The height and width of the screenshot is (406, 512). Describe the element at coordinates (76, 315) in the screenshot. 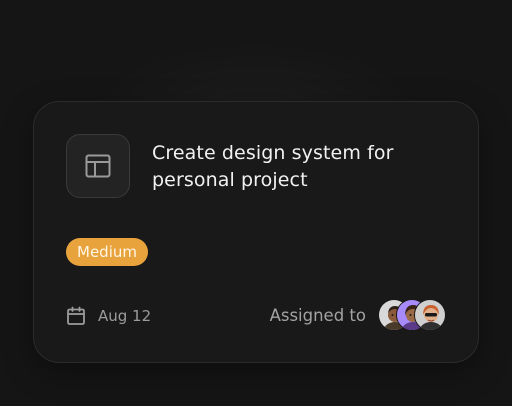

I see `calendar-icon` at that location.